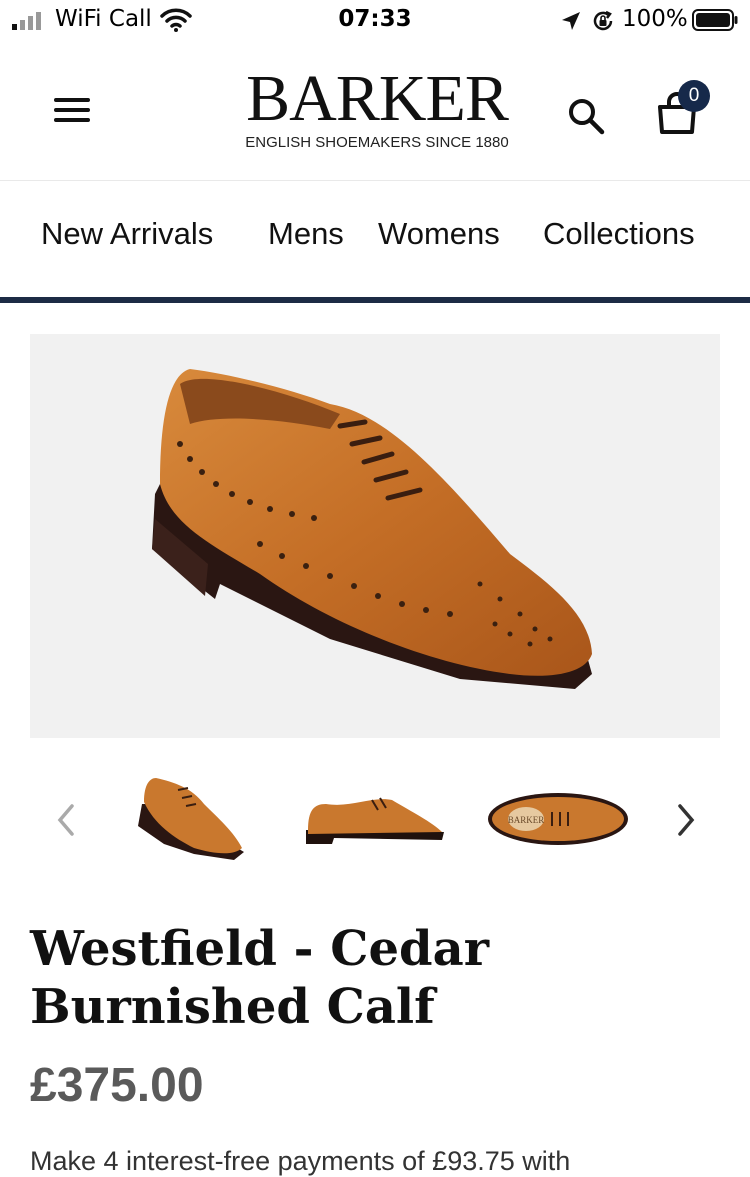 The width and height of the screenshot is (750, 1177). I want to click on chevron-left-icon, so click(65, 820).